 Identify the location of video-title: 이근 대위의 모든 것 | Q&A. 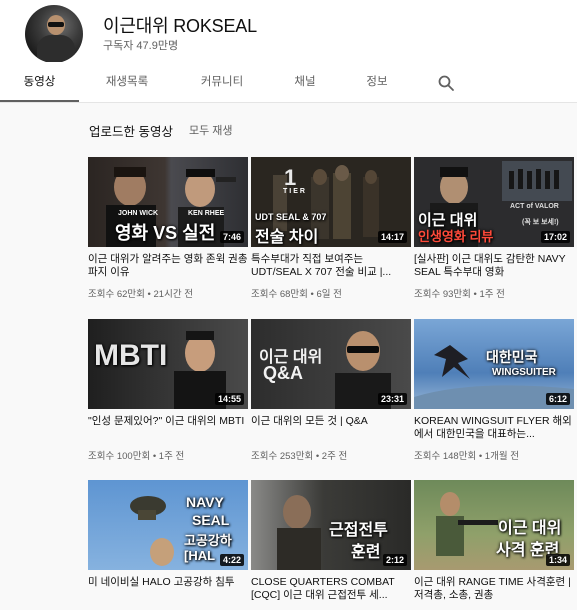
(331, 428).